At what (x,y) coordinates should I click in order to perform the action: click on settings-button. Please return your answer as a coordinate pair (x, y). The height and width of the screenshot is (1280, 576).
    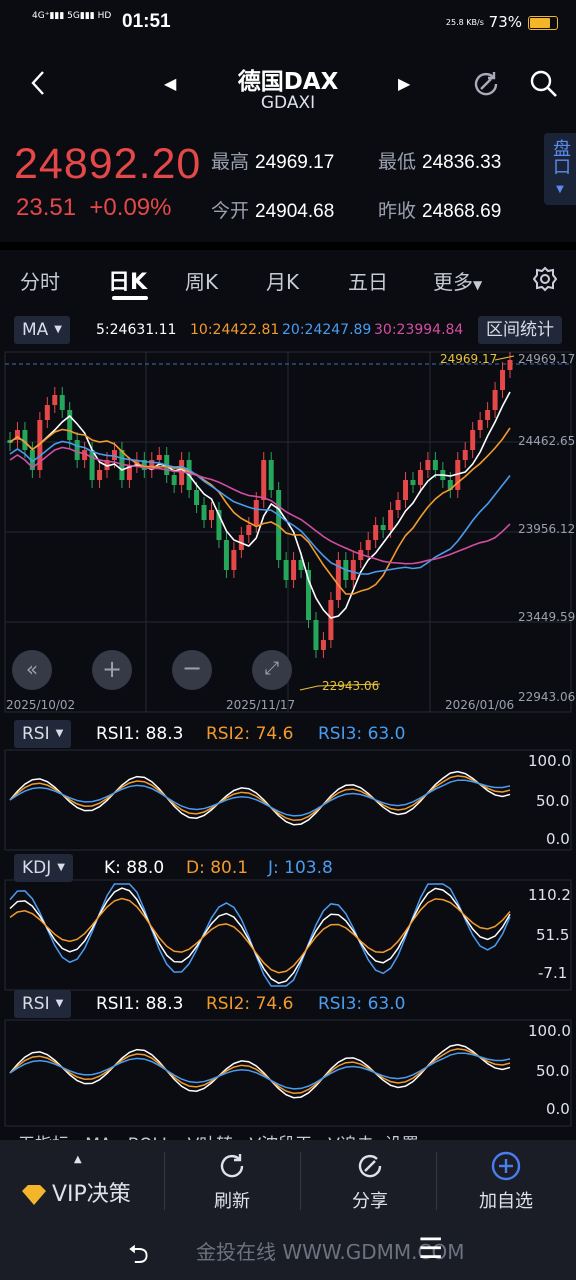
    Looking at the image, I should click on (545, 281).